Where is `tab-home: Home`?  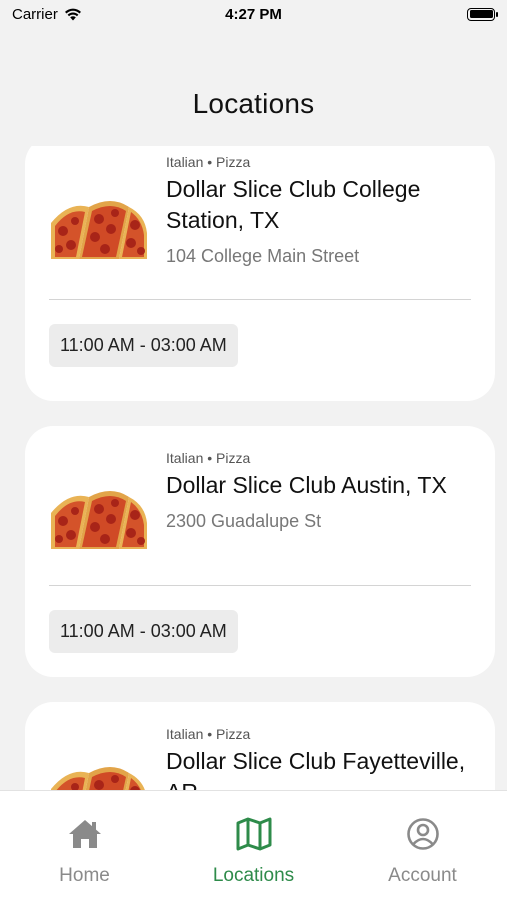 tab-home: Home is located at coordinates (84, 845).